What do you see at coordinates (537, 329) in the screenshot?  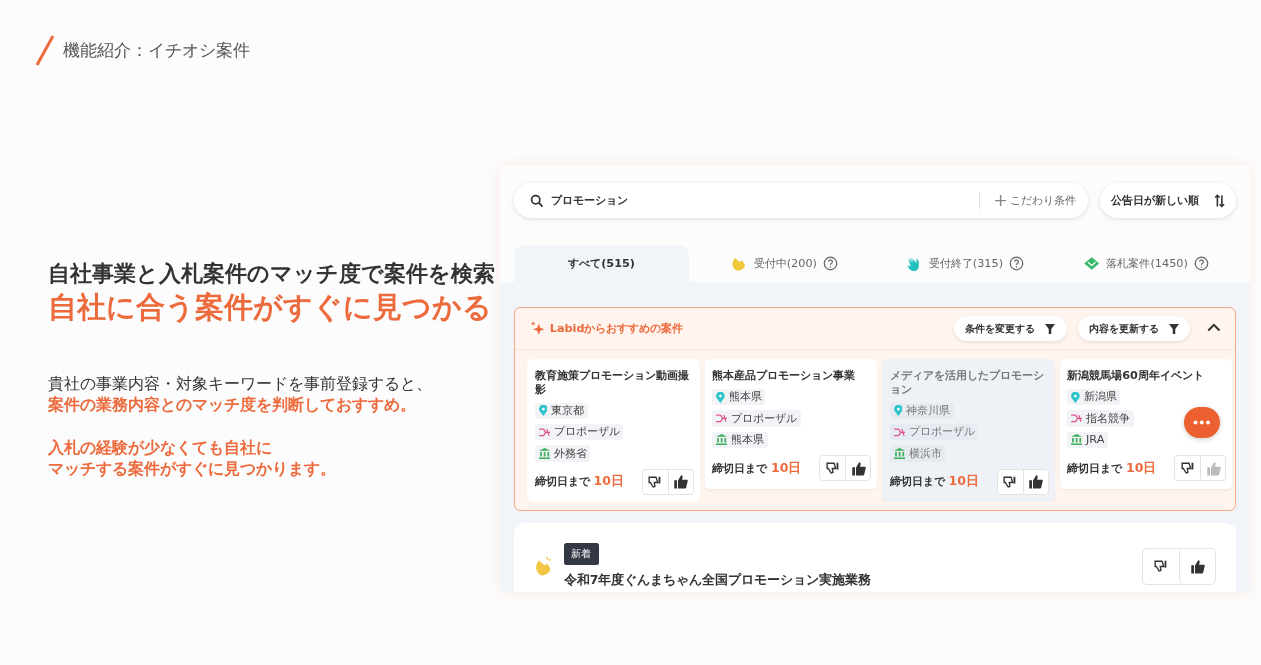 I see `sparkle-icon` at bounding box center [537, 329].